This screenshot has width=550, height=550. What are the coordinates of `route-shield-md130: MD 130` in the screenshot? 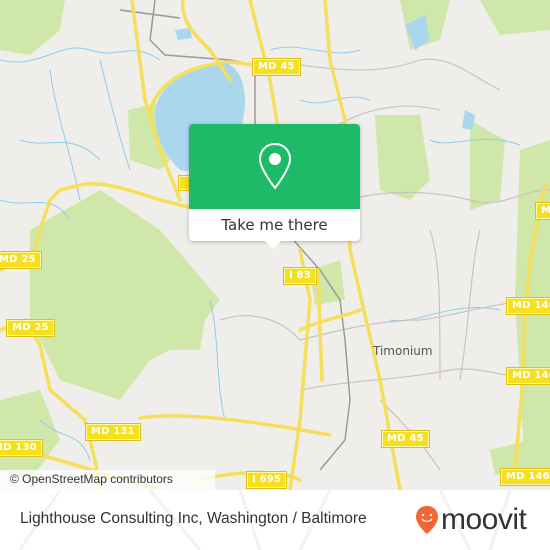 It's located at (21, 448).